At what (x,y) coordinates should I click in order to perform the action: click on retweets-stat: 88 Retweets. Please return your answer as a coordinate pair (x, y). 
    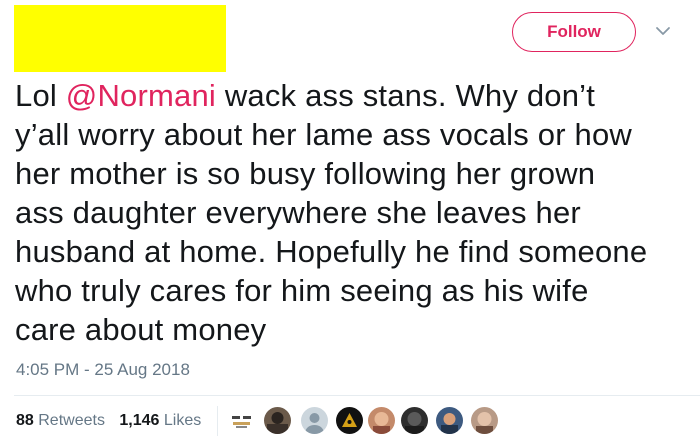
    Looking at the image, I should click on (60, 420).